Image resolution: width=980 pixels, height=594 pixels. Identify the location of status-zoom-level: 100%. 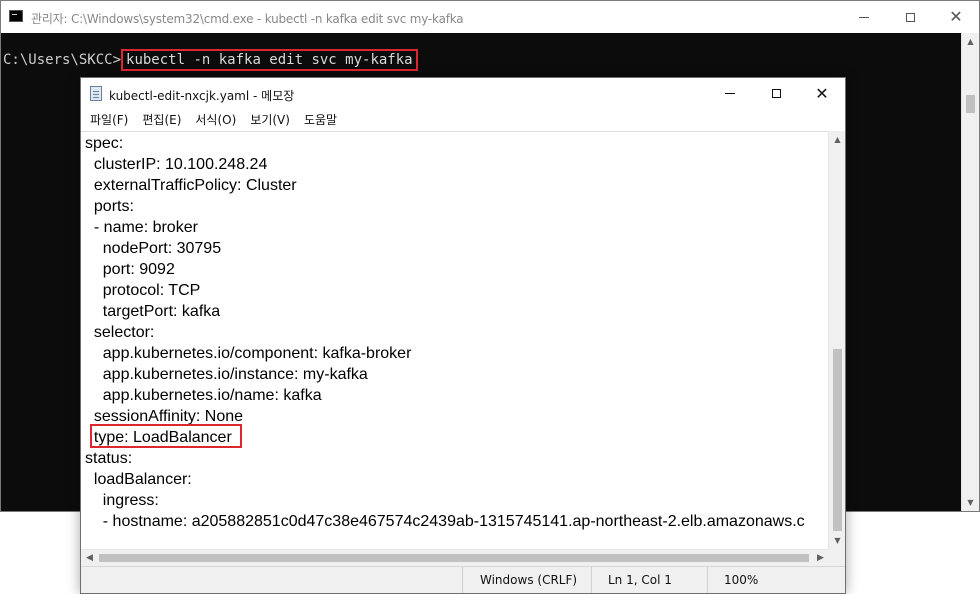
(775, 580).